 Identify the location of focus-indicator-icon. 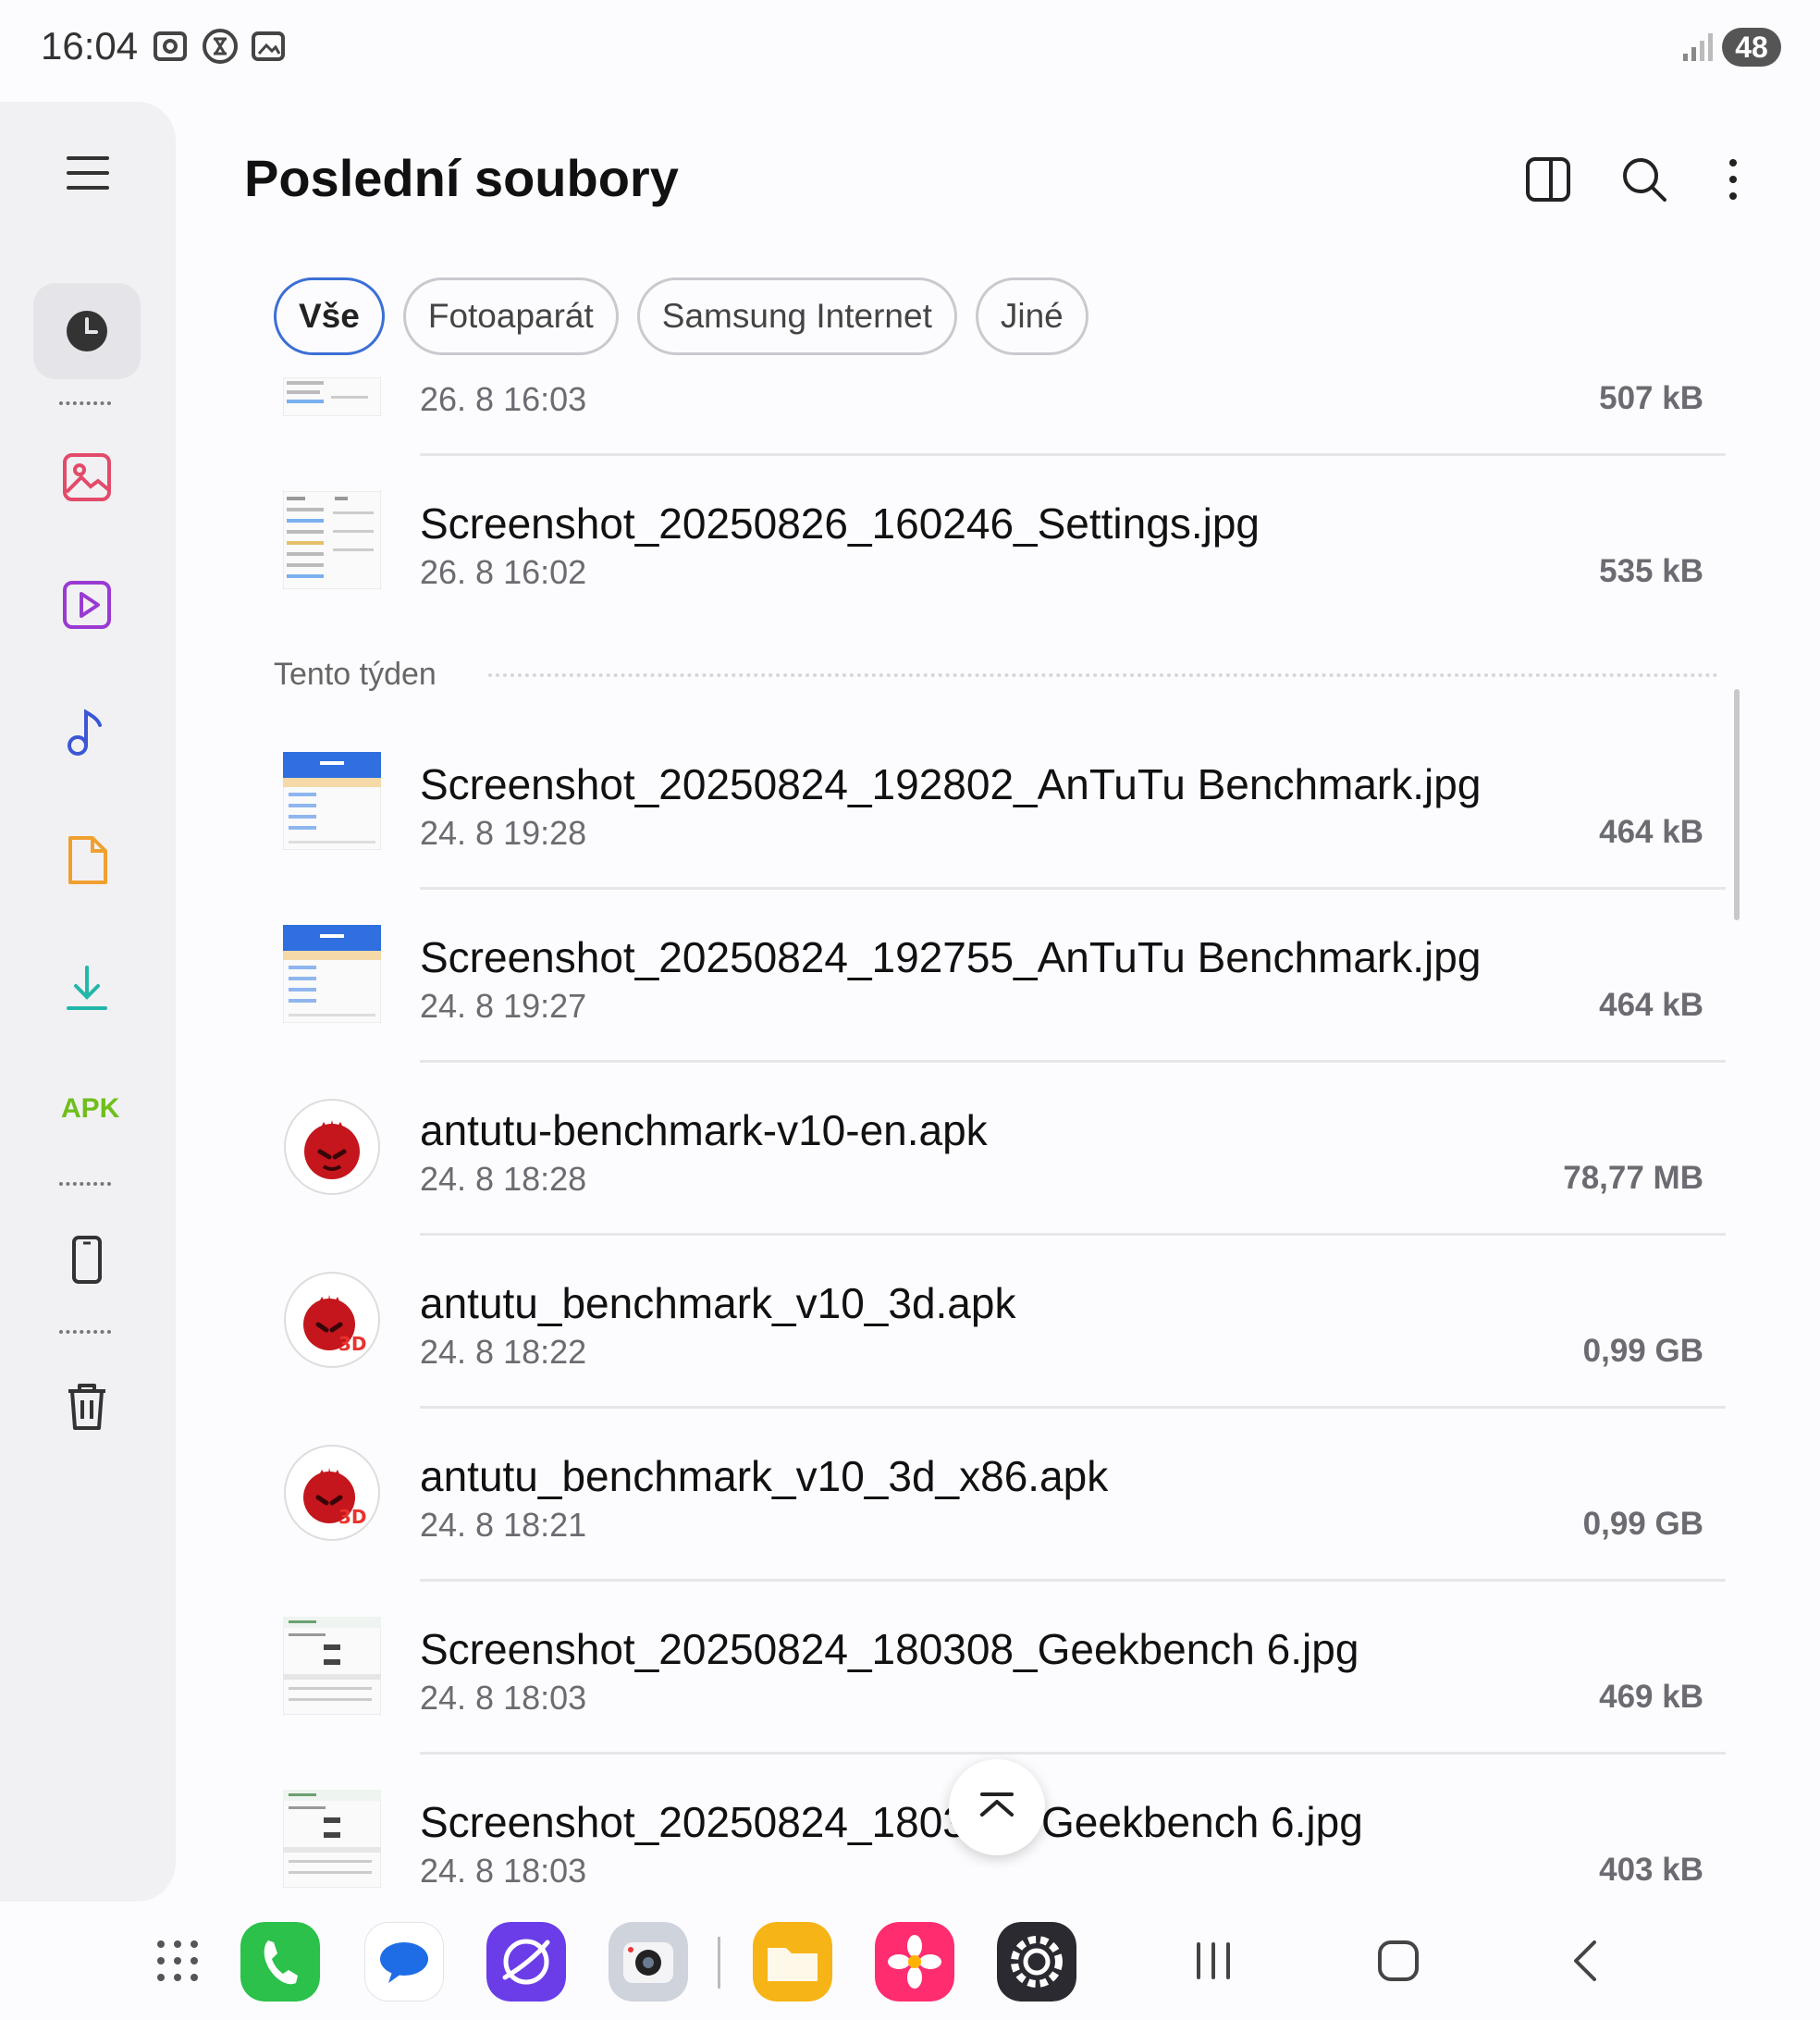
(220, 47).